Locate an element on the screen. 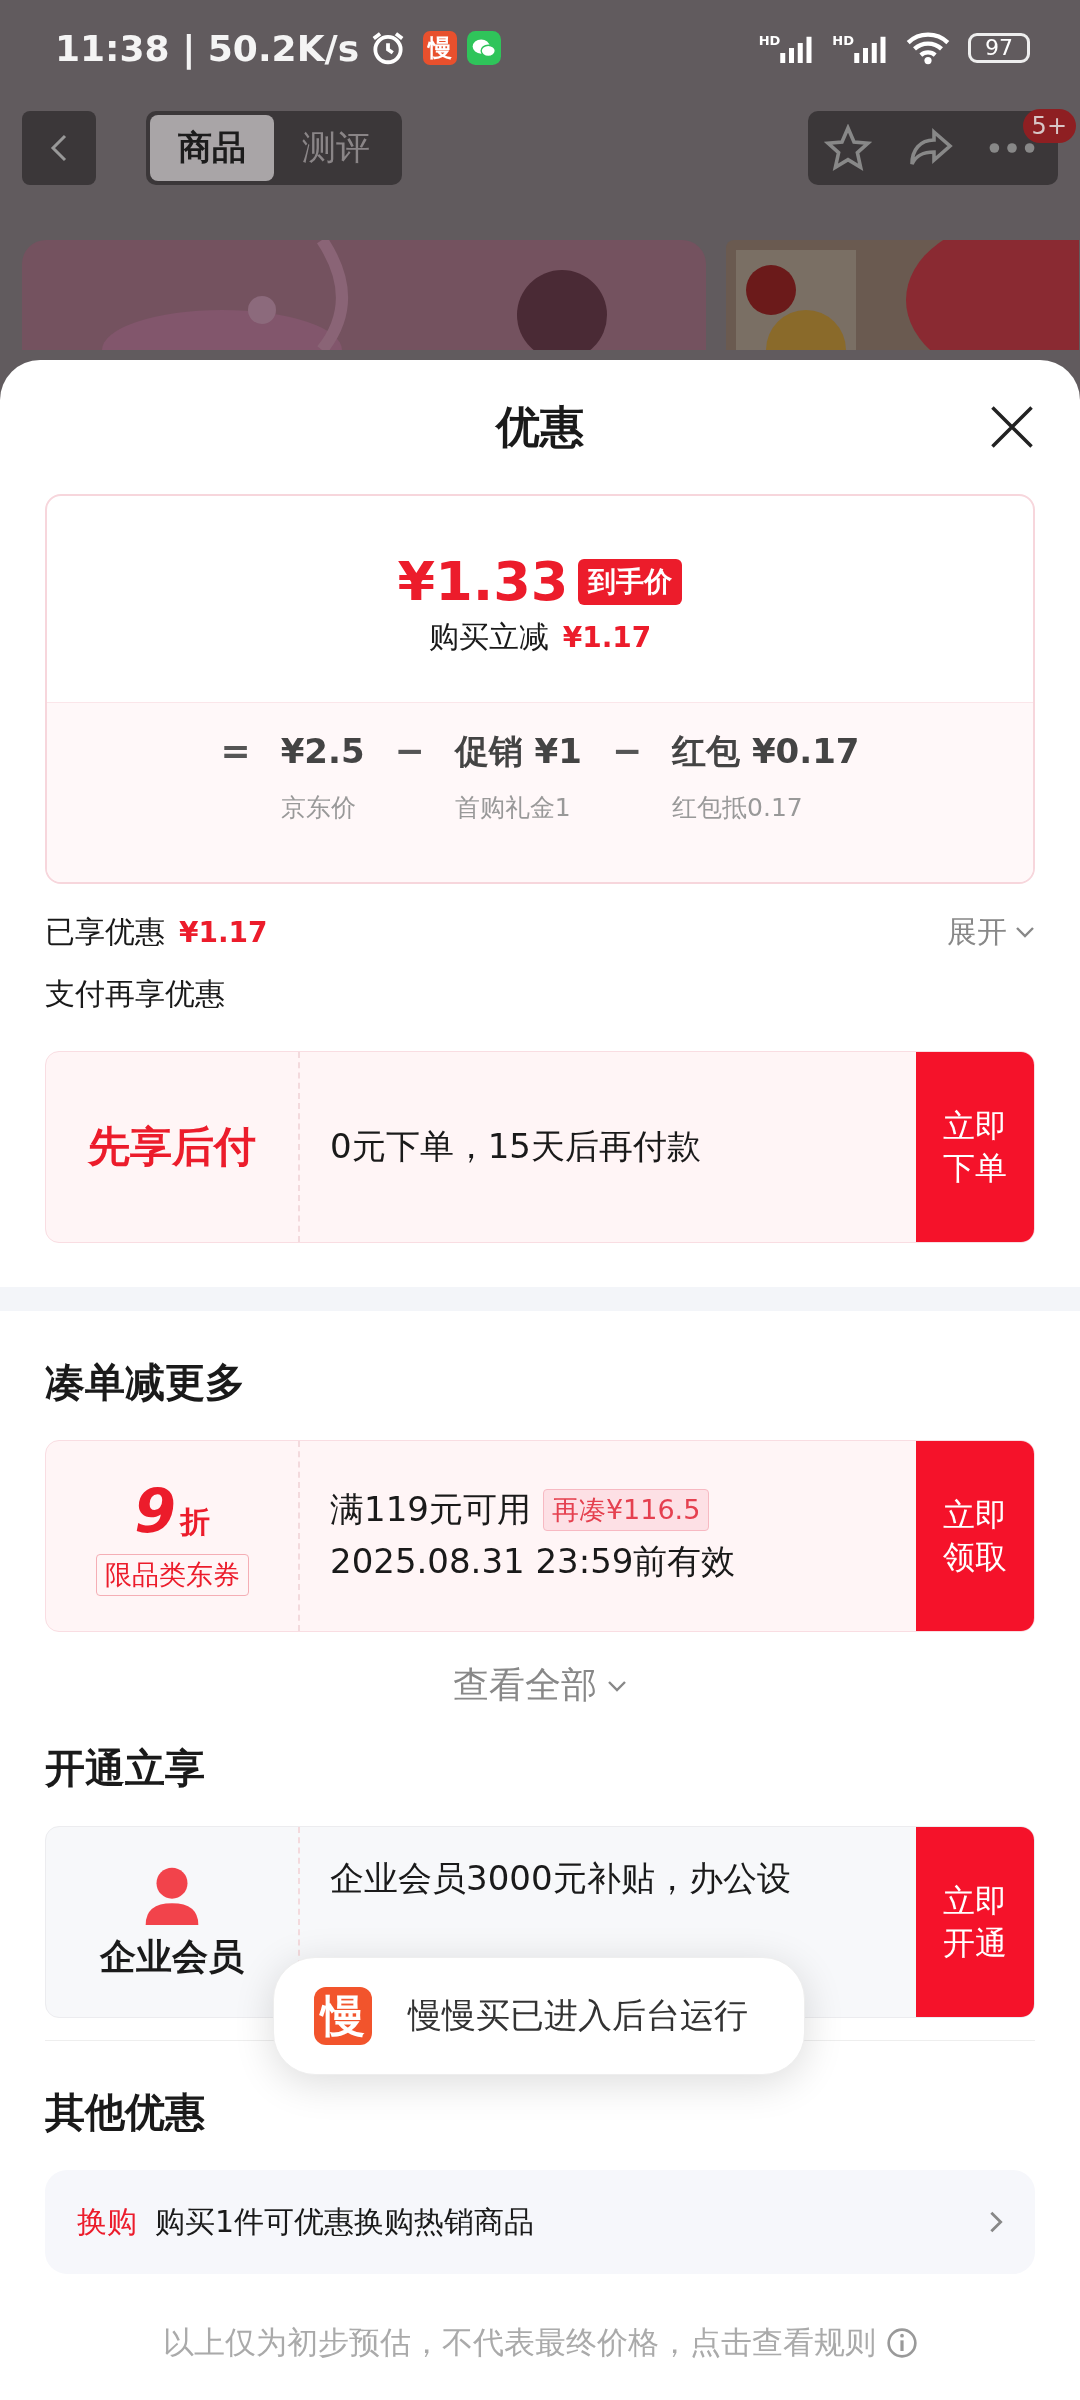 The height and width of the screenshot is (2400, 1080). term-note: 首购礼金1 is located at coordinates (513, 808).